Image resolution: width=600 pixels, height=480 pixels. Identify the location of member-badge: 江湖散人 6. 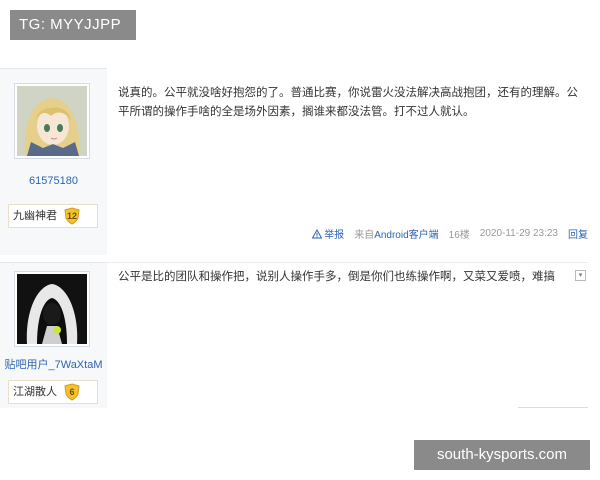
(53, 392).